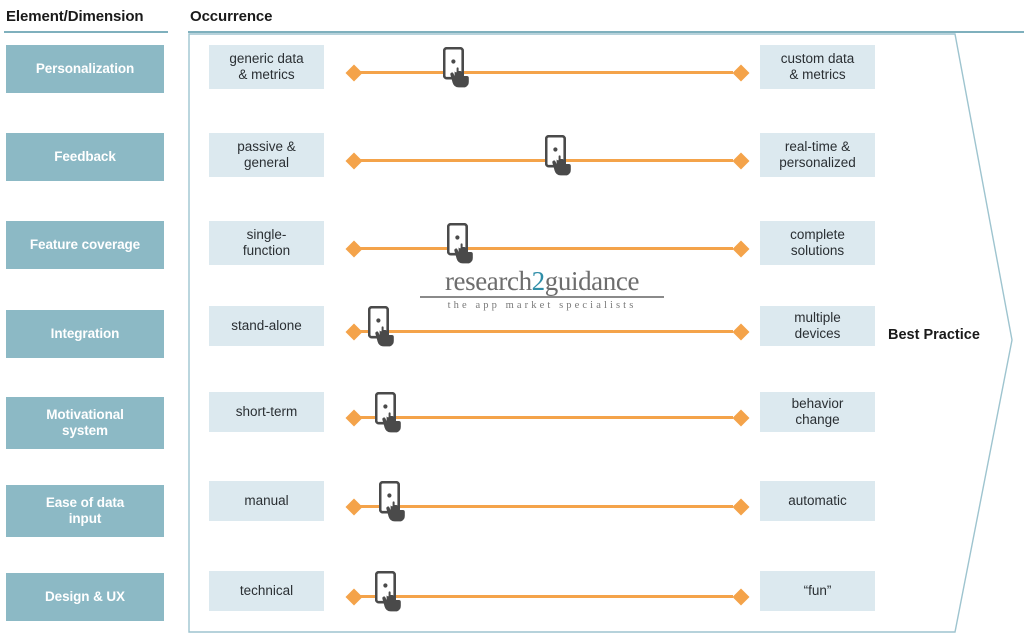 The image size is (1024, 642). Describe the element at coordinates (606, 32) in the screenshot. I see `header-rule-right` at that location.